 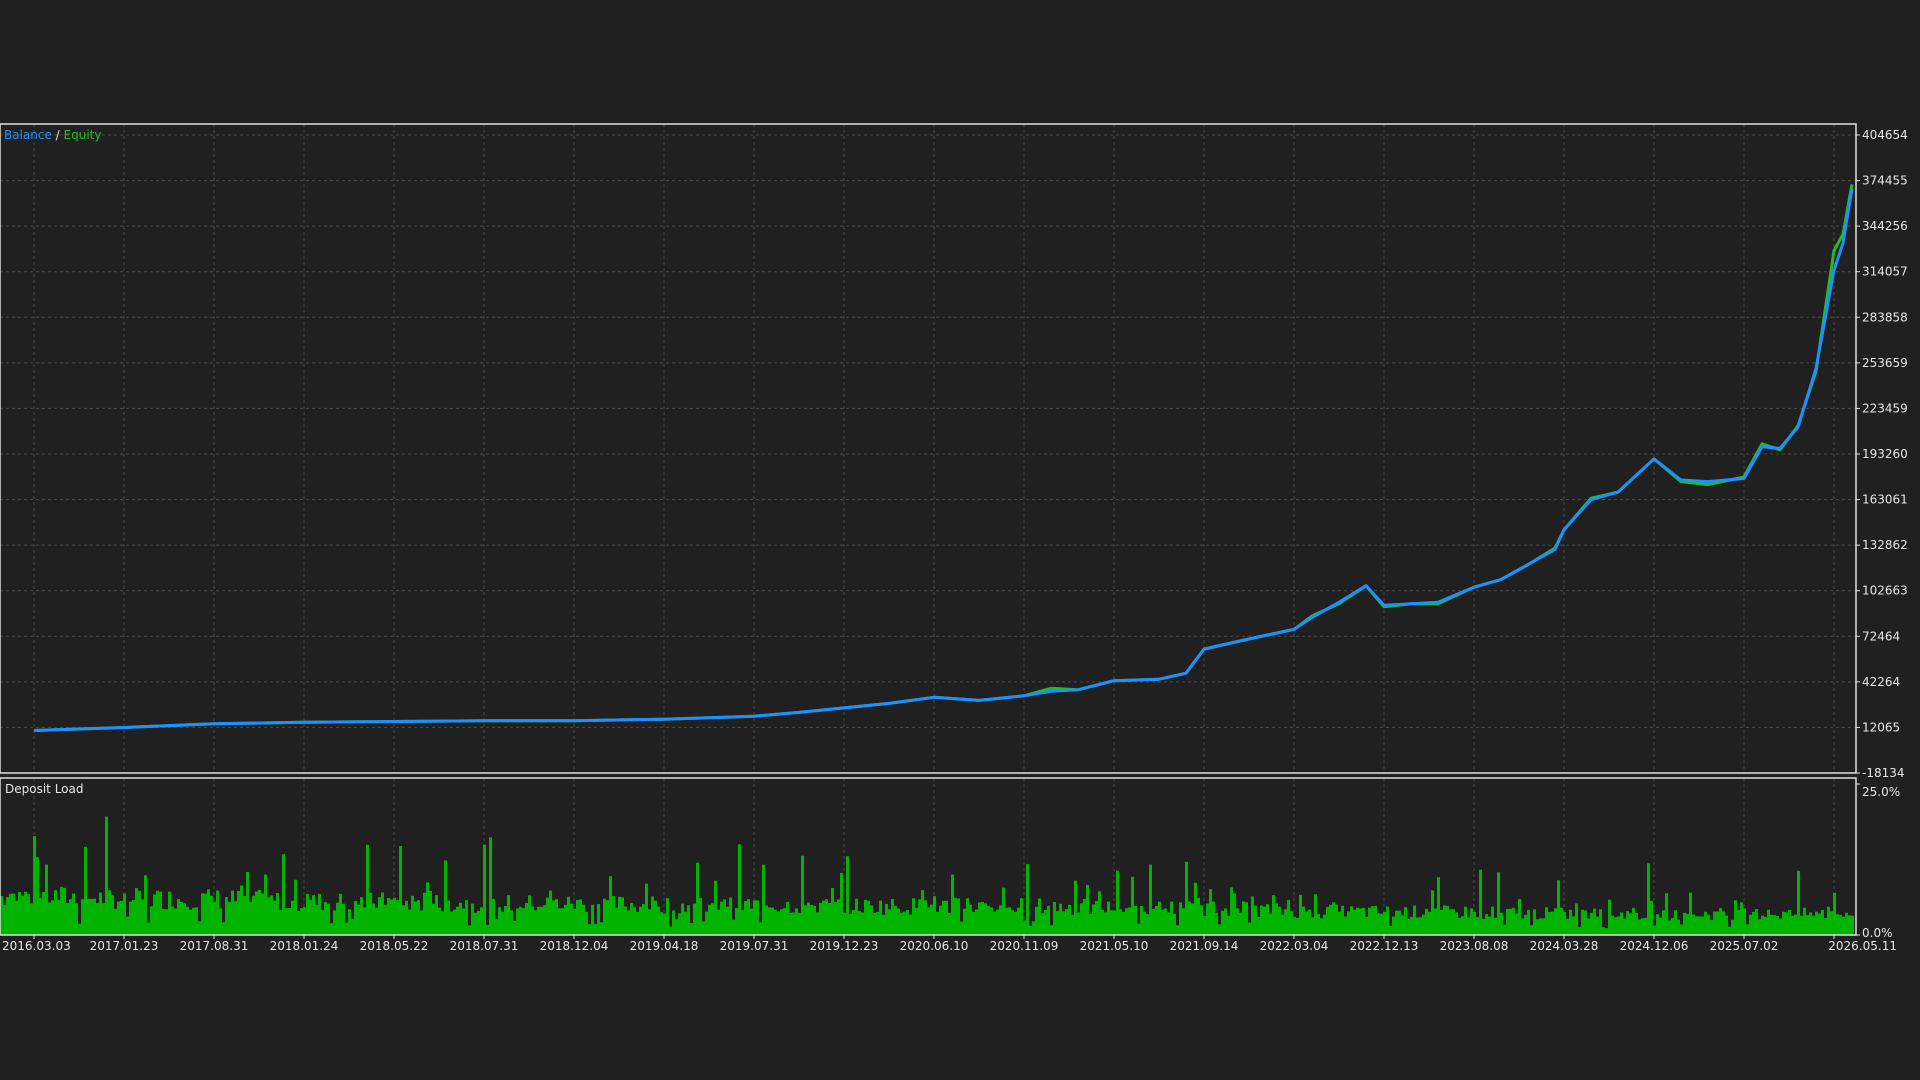 What do you see at coordinates (1883, 773) in the screenshot?
I see `balance-y-tick-label: -18134` at bounding box center [1883, 773].